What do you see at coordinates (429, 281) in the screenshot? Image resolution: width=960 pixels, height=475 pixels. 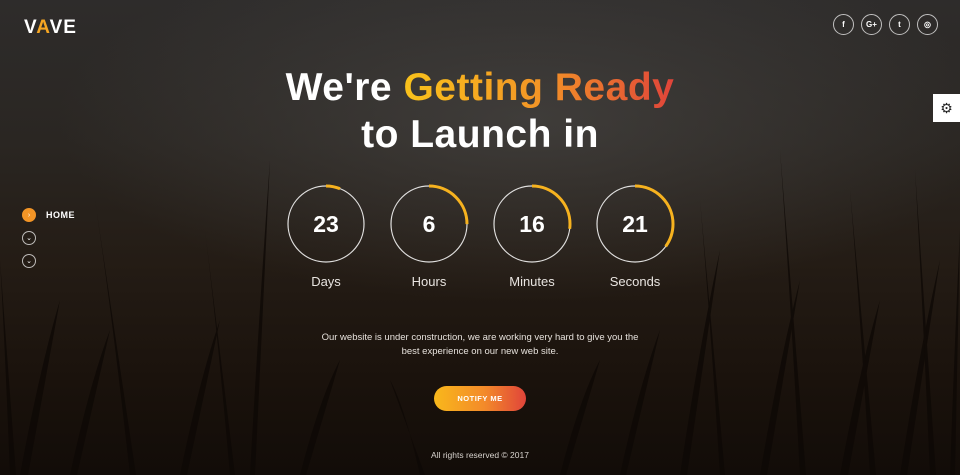 I see `countdown-label: Hours` at bounding box center [429, 281].